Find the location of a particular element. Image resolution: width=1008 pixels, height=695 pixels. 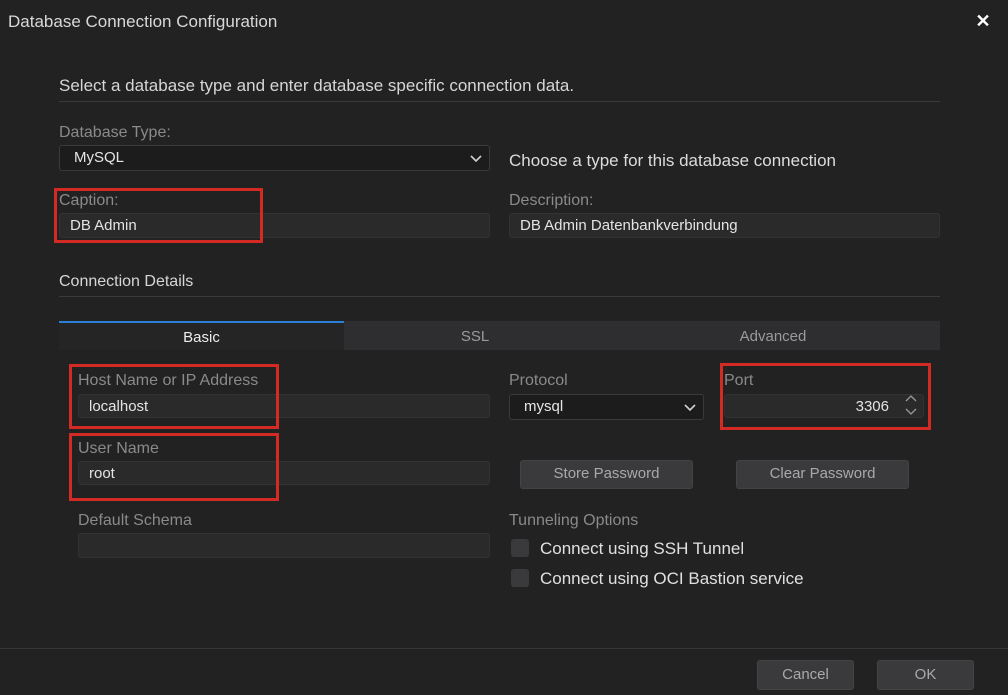

ssh-tunnel-label: Connect using SSH Tunnel is located at coordinates (642, 548).